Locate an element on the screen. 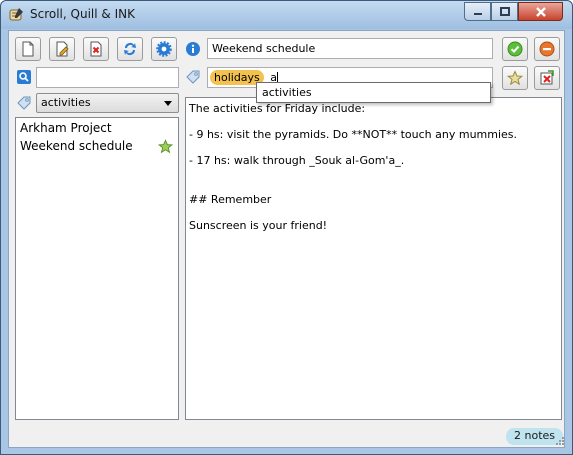  editor-line: - 17 hs: walk through _Souk al-Gom'a_. is located at coordinates (297, 160).